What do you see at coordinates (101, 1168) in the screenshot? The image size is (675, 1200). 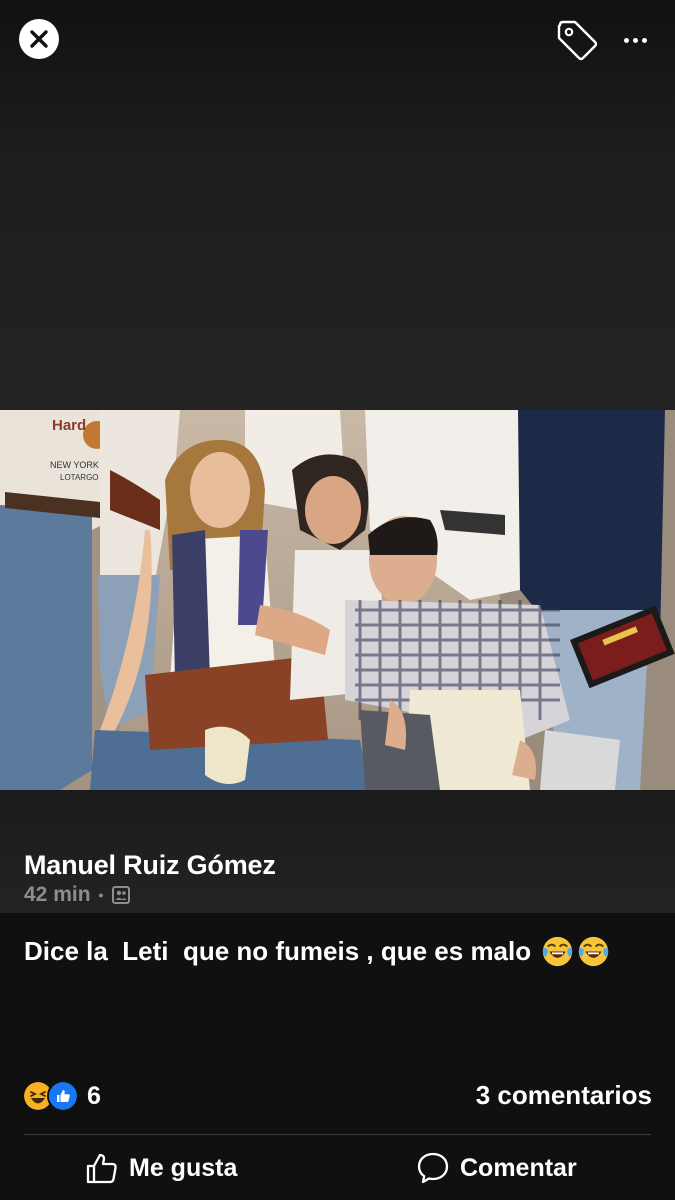 I see `thumbs-up-icon` at bounding box center [101, 1168].